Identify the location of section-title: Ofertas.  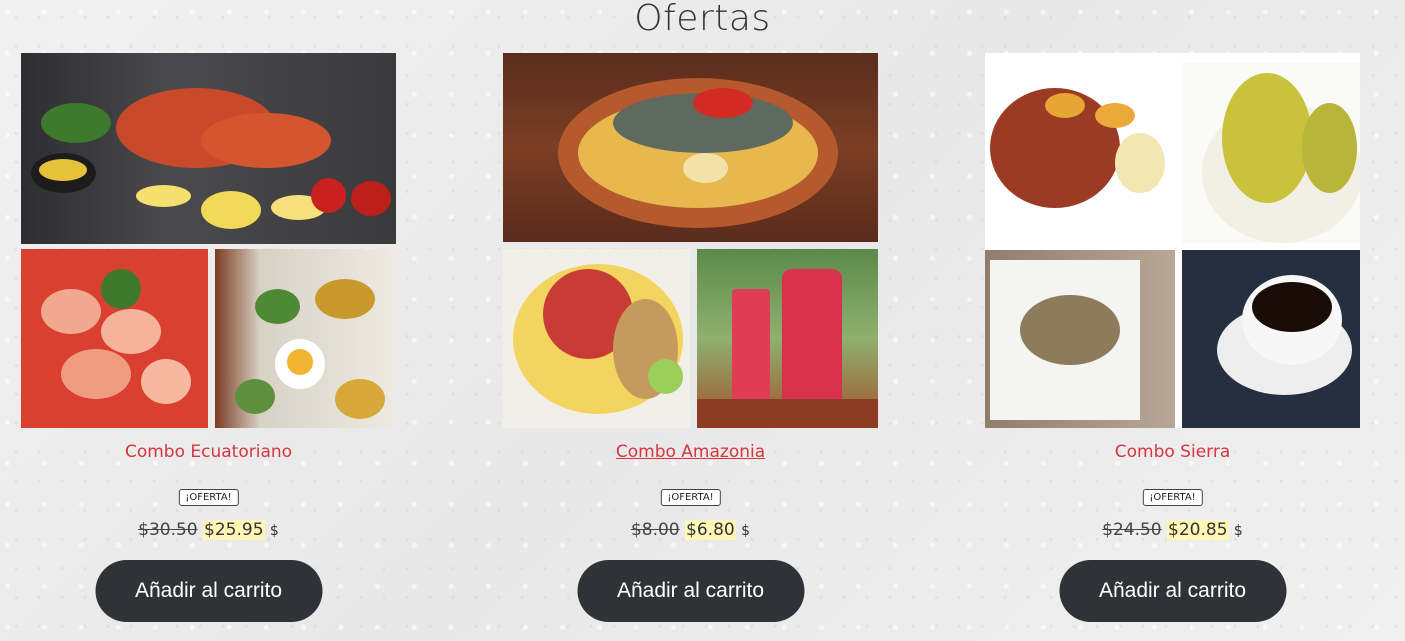
(702, 19).